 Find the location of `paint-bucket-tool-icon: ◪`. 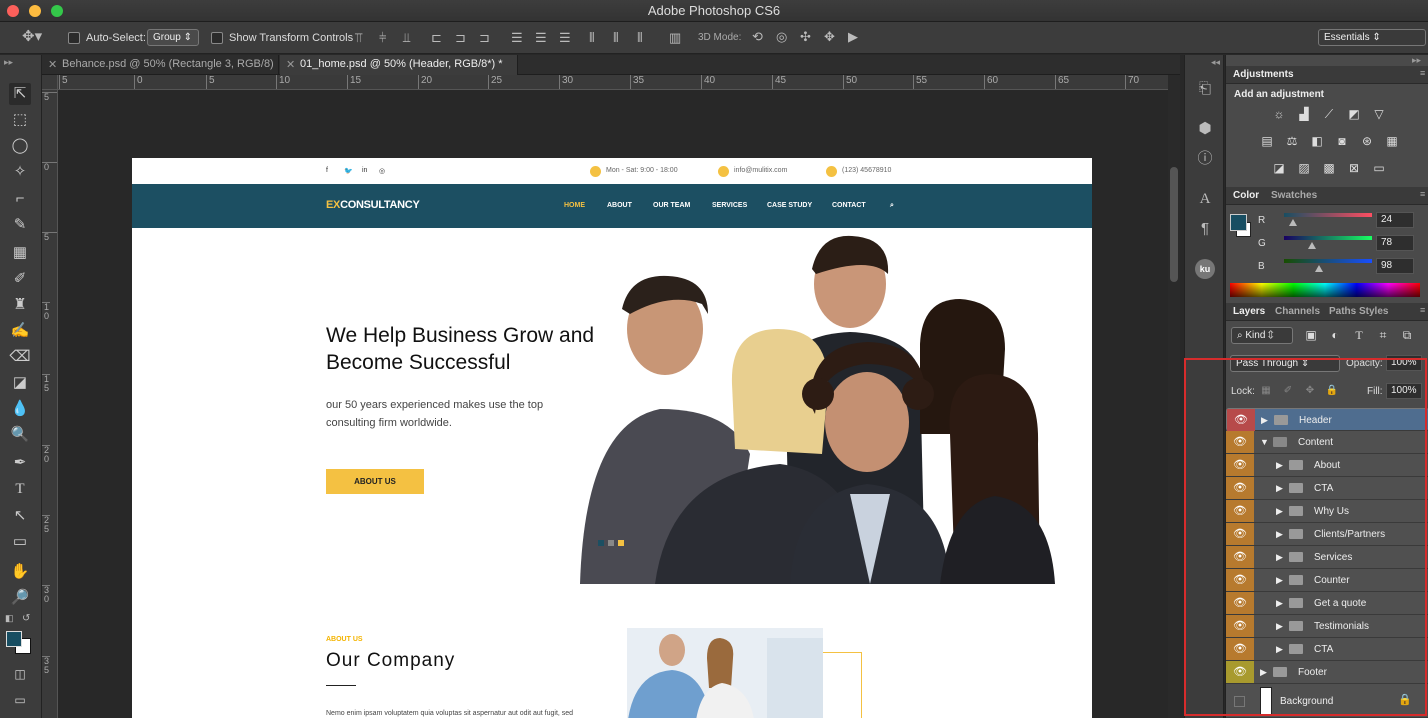

paint-bucket-tool-icon: ◪ is located at coordinates (20, 383).